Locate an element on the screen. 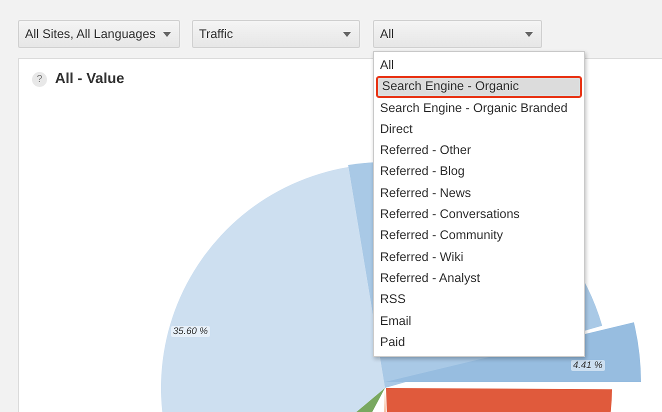  dropdown-item: Referred - Blog is located at coordinates (479, 172).